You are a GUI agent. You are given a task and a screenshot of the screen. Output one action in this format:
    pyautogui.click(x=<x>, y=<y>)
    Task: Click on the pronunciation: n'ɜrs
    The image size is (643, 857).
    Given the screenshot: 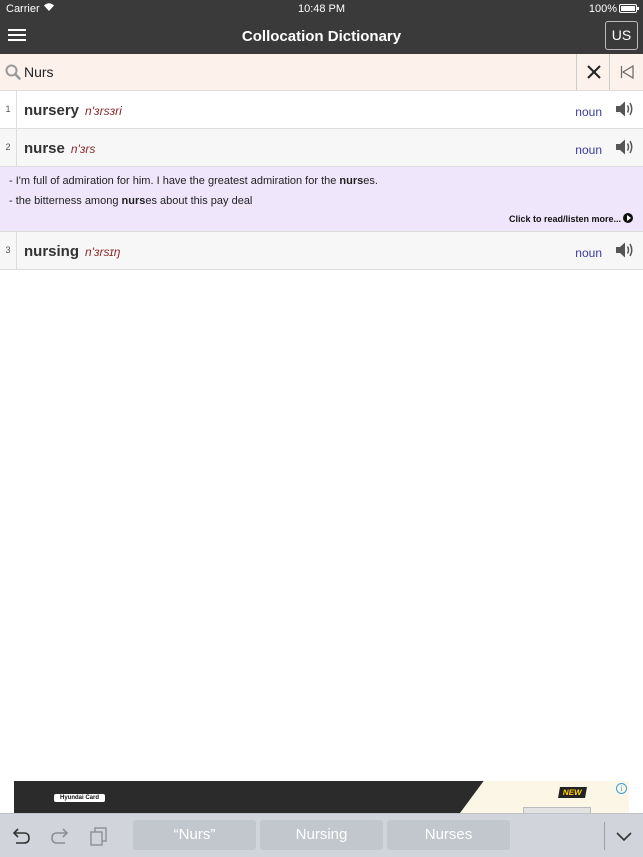 What is the action you would take?
    pyautogui.click(x=83, y=149)
    